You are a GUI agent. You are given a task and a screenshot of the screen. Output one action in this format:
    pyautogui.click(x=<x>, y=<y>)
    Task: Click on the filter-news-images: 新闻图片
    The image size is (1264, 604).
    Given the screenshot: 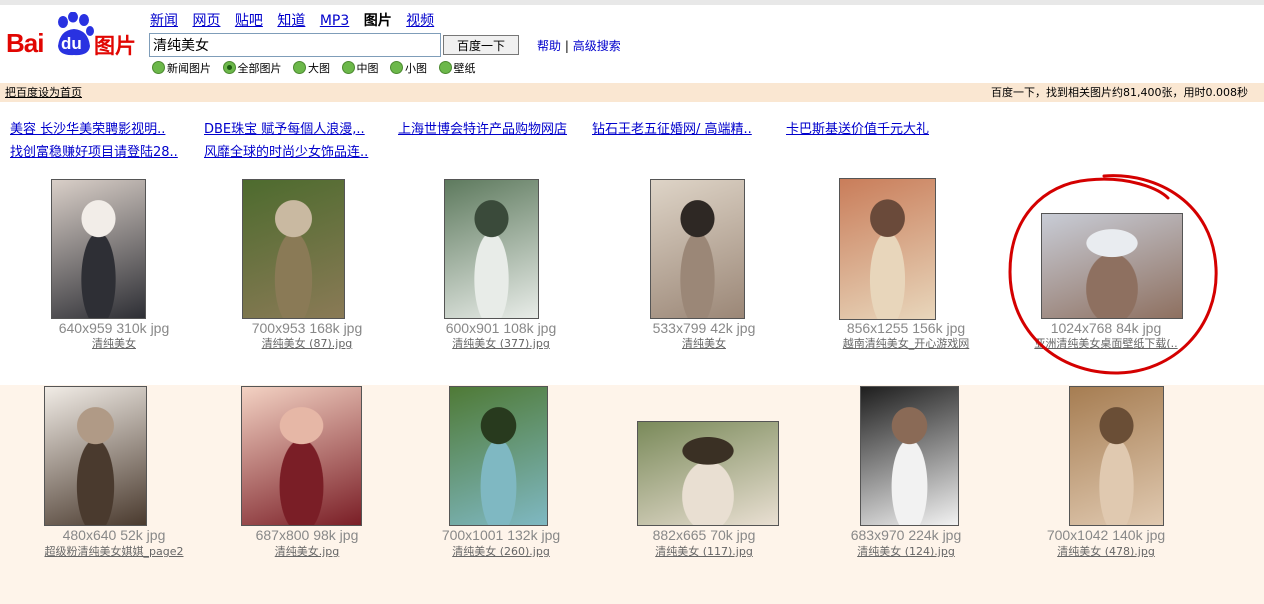 What is the action you would take?
    pyautogui.click(x=181, y=68)
    